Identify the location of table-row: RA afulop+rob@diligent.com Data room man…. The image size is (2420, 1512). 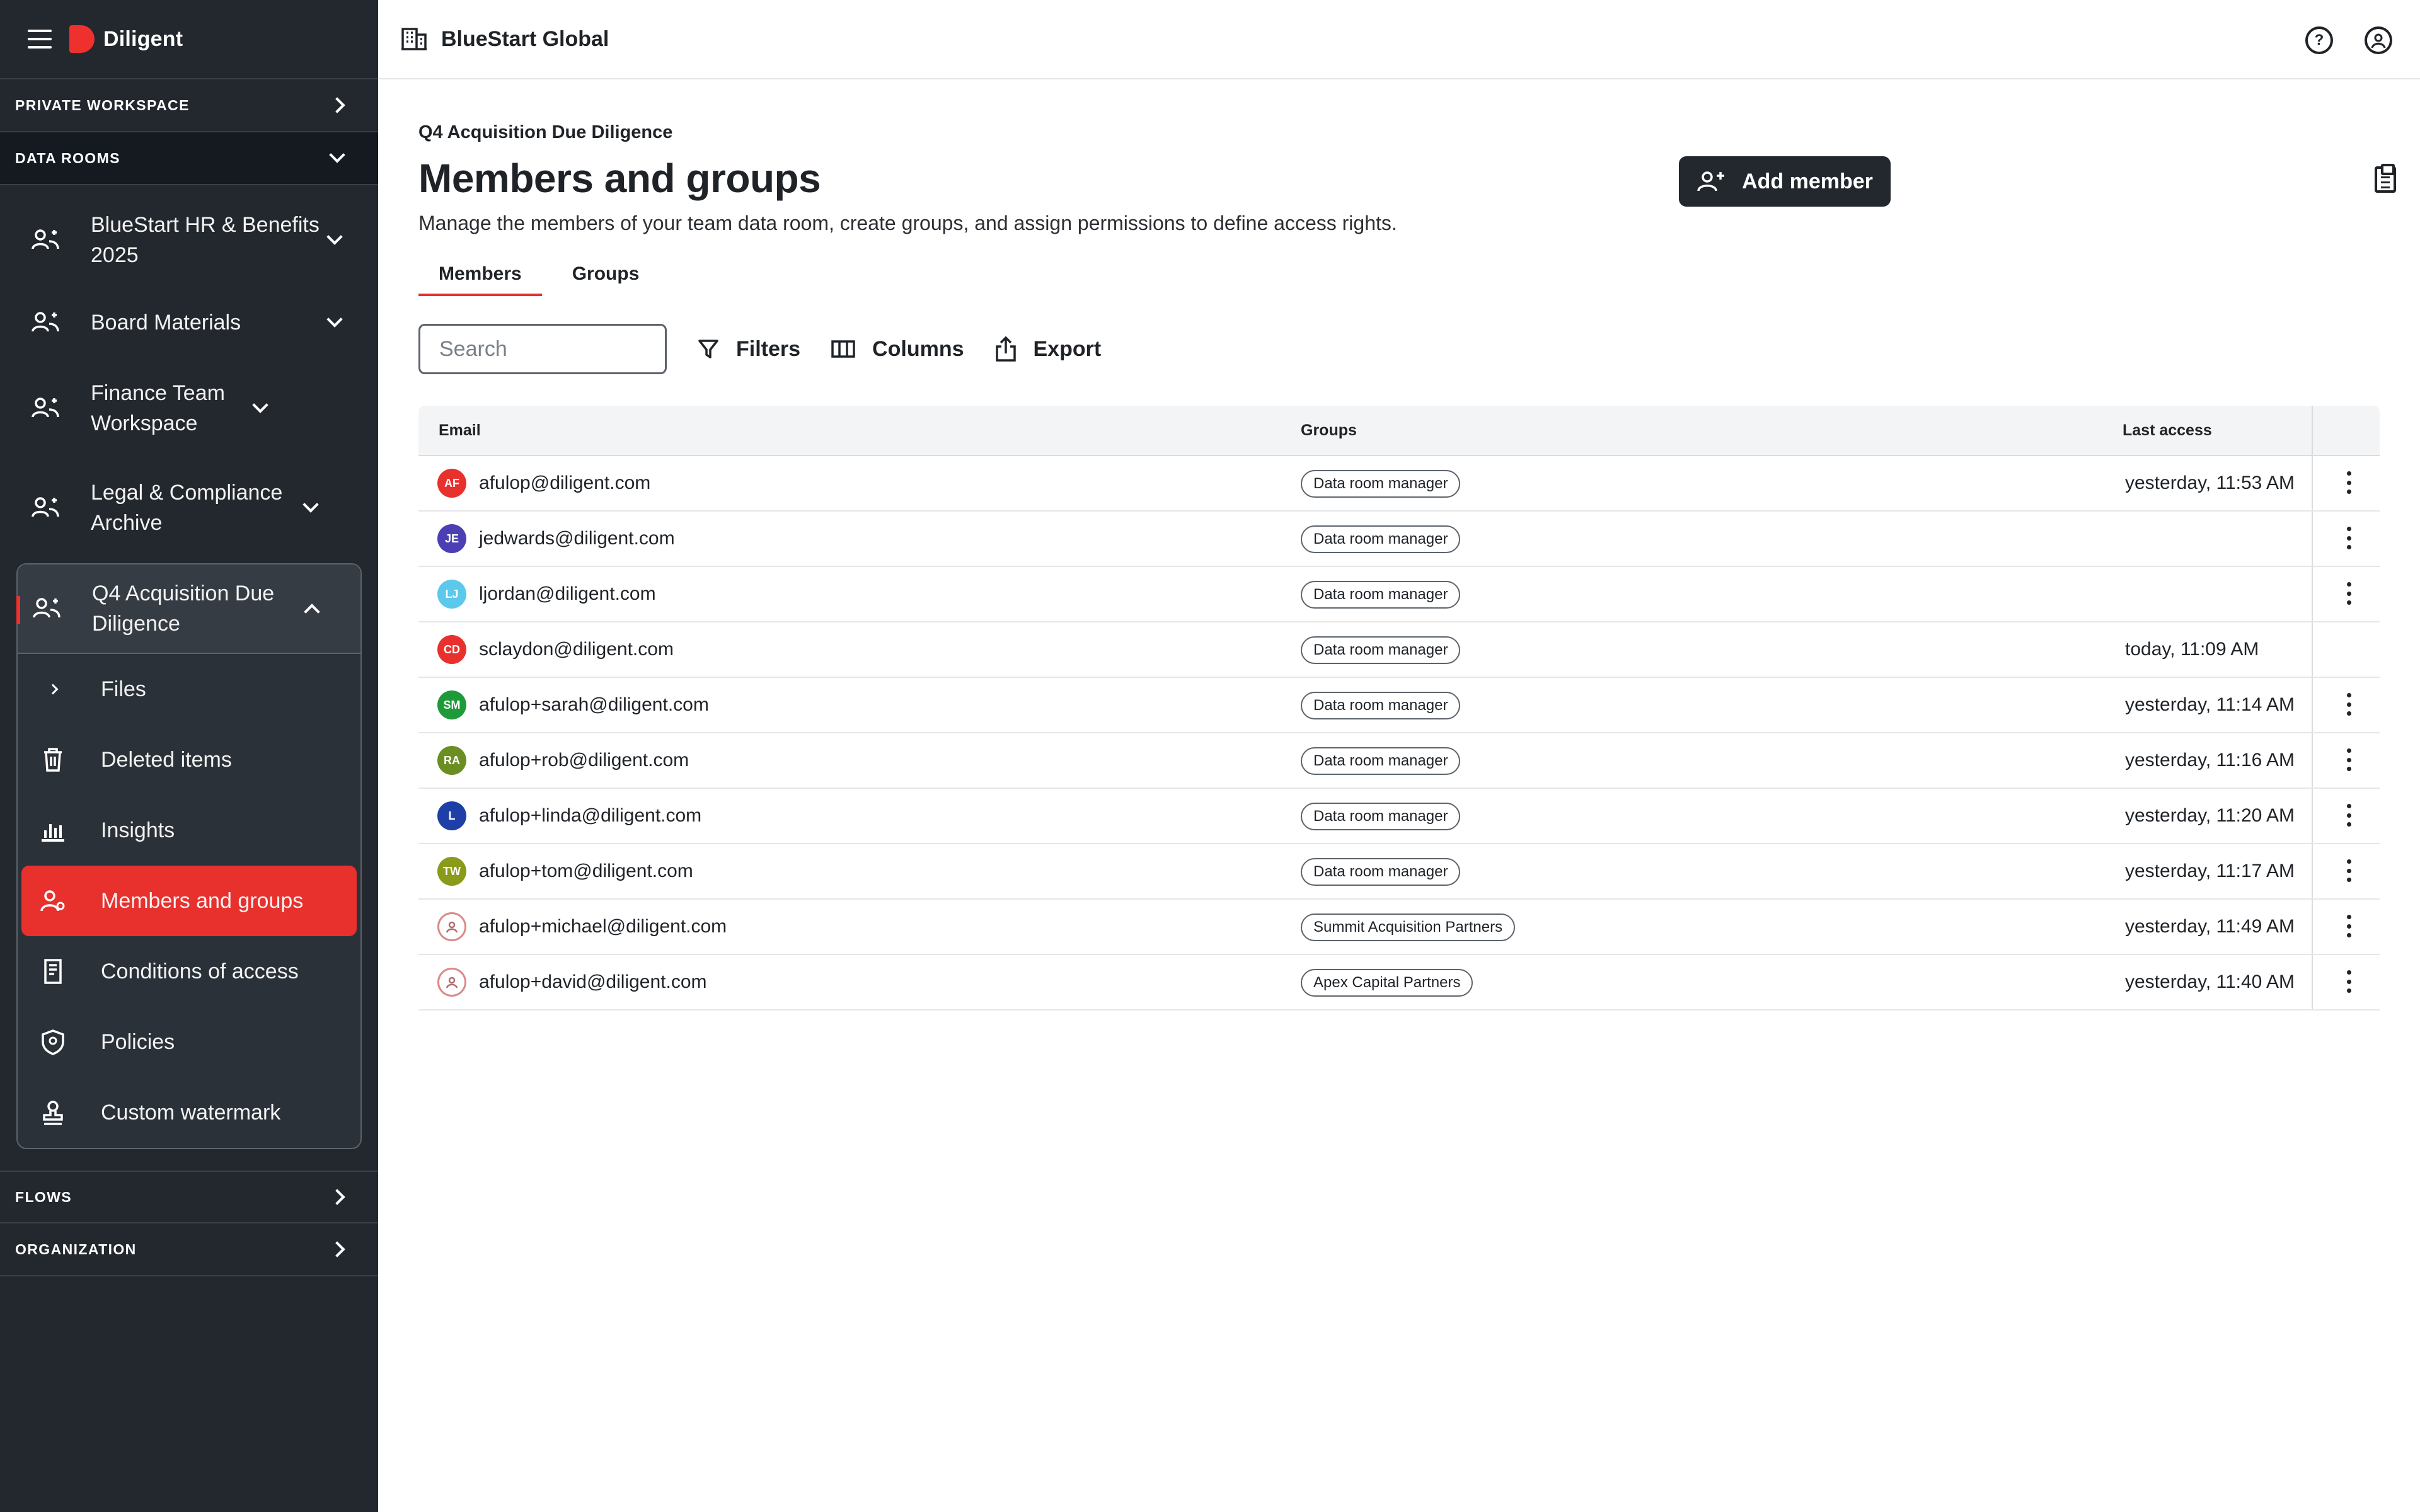
(1399, 761).